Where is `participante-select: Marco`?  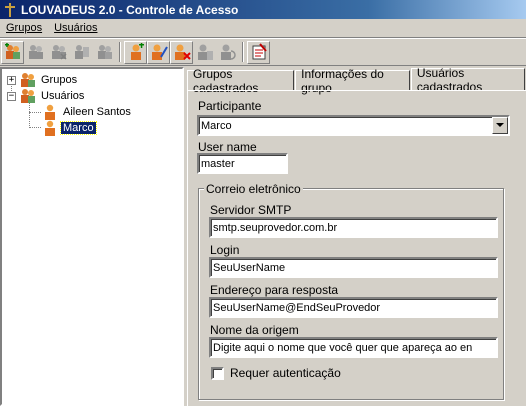 participante-select: Marco is located at coordinates (353, 125).